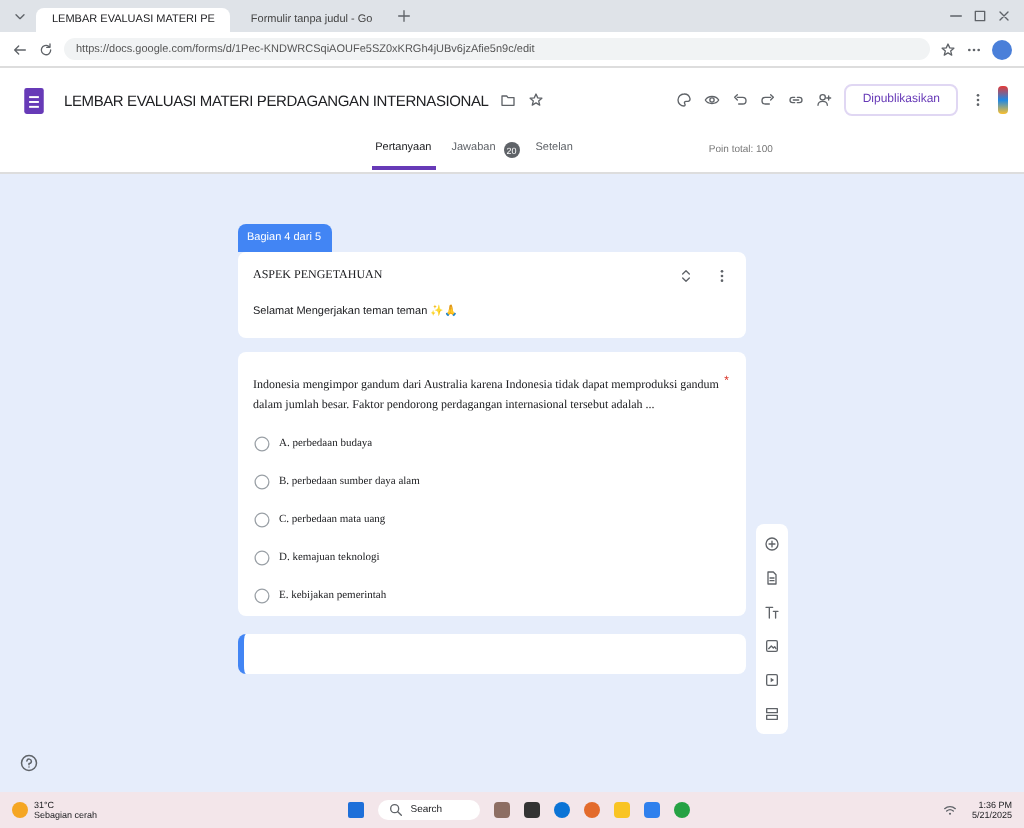 The image size is (1024, 828). Describe the element at coordinates (796, 100) in the screenshot. I see `link-icon` at that location.